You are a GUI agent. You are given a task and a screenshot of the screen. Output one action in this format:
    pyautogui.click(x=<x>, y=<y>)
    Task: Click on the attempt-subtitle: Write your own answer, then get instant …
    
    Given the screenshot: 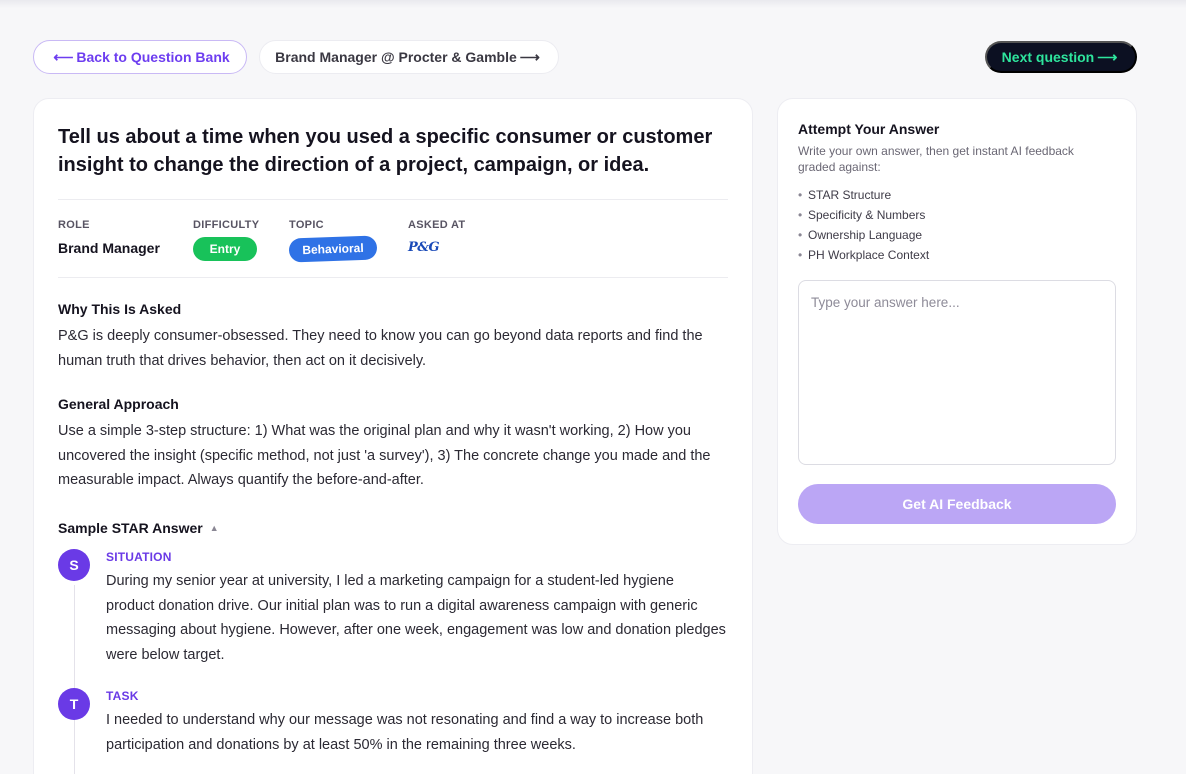 What is the action you would take?
    pyautogui.click(x=936, y=159)
    